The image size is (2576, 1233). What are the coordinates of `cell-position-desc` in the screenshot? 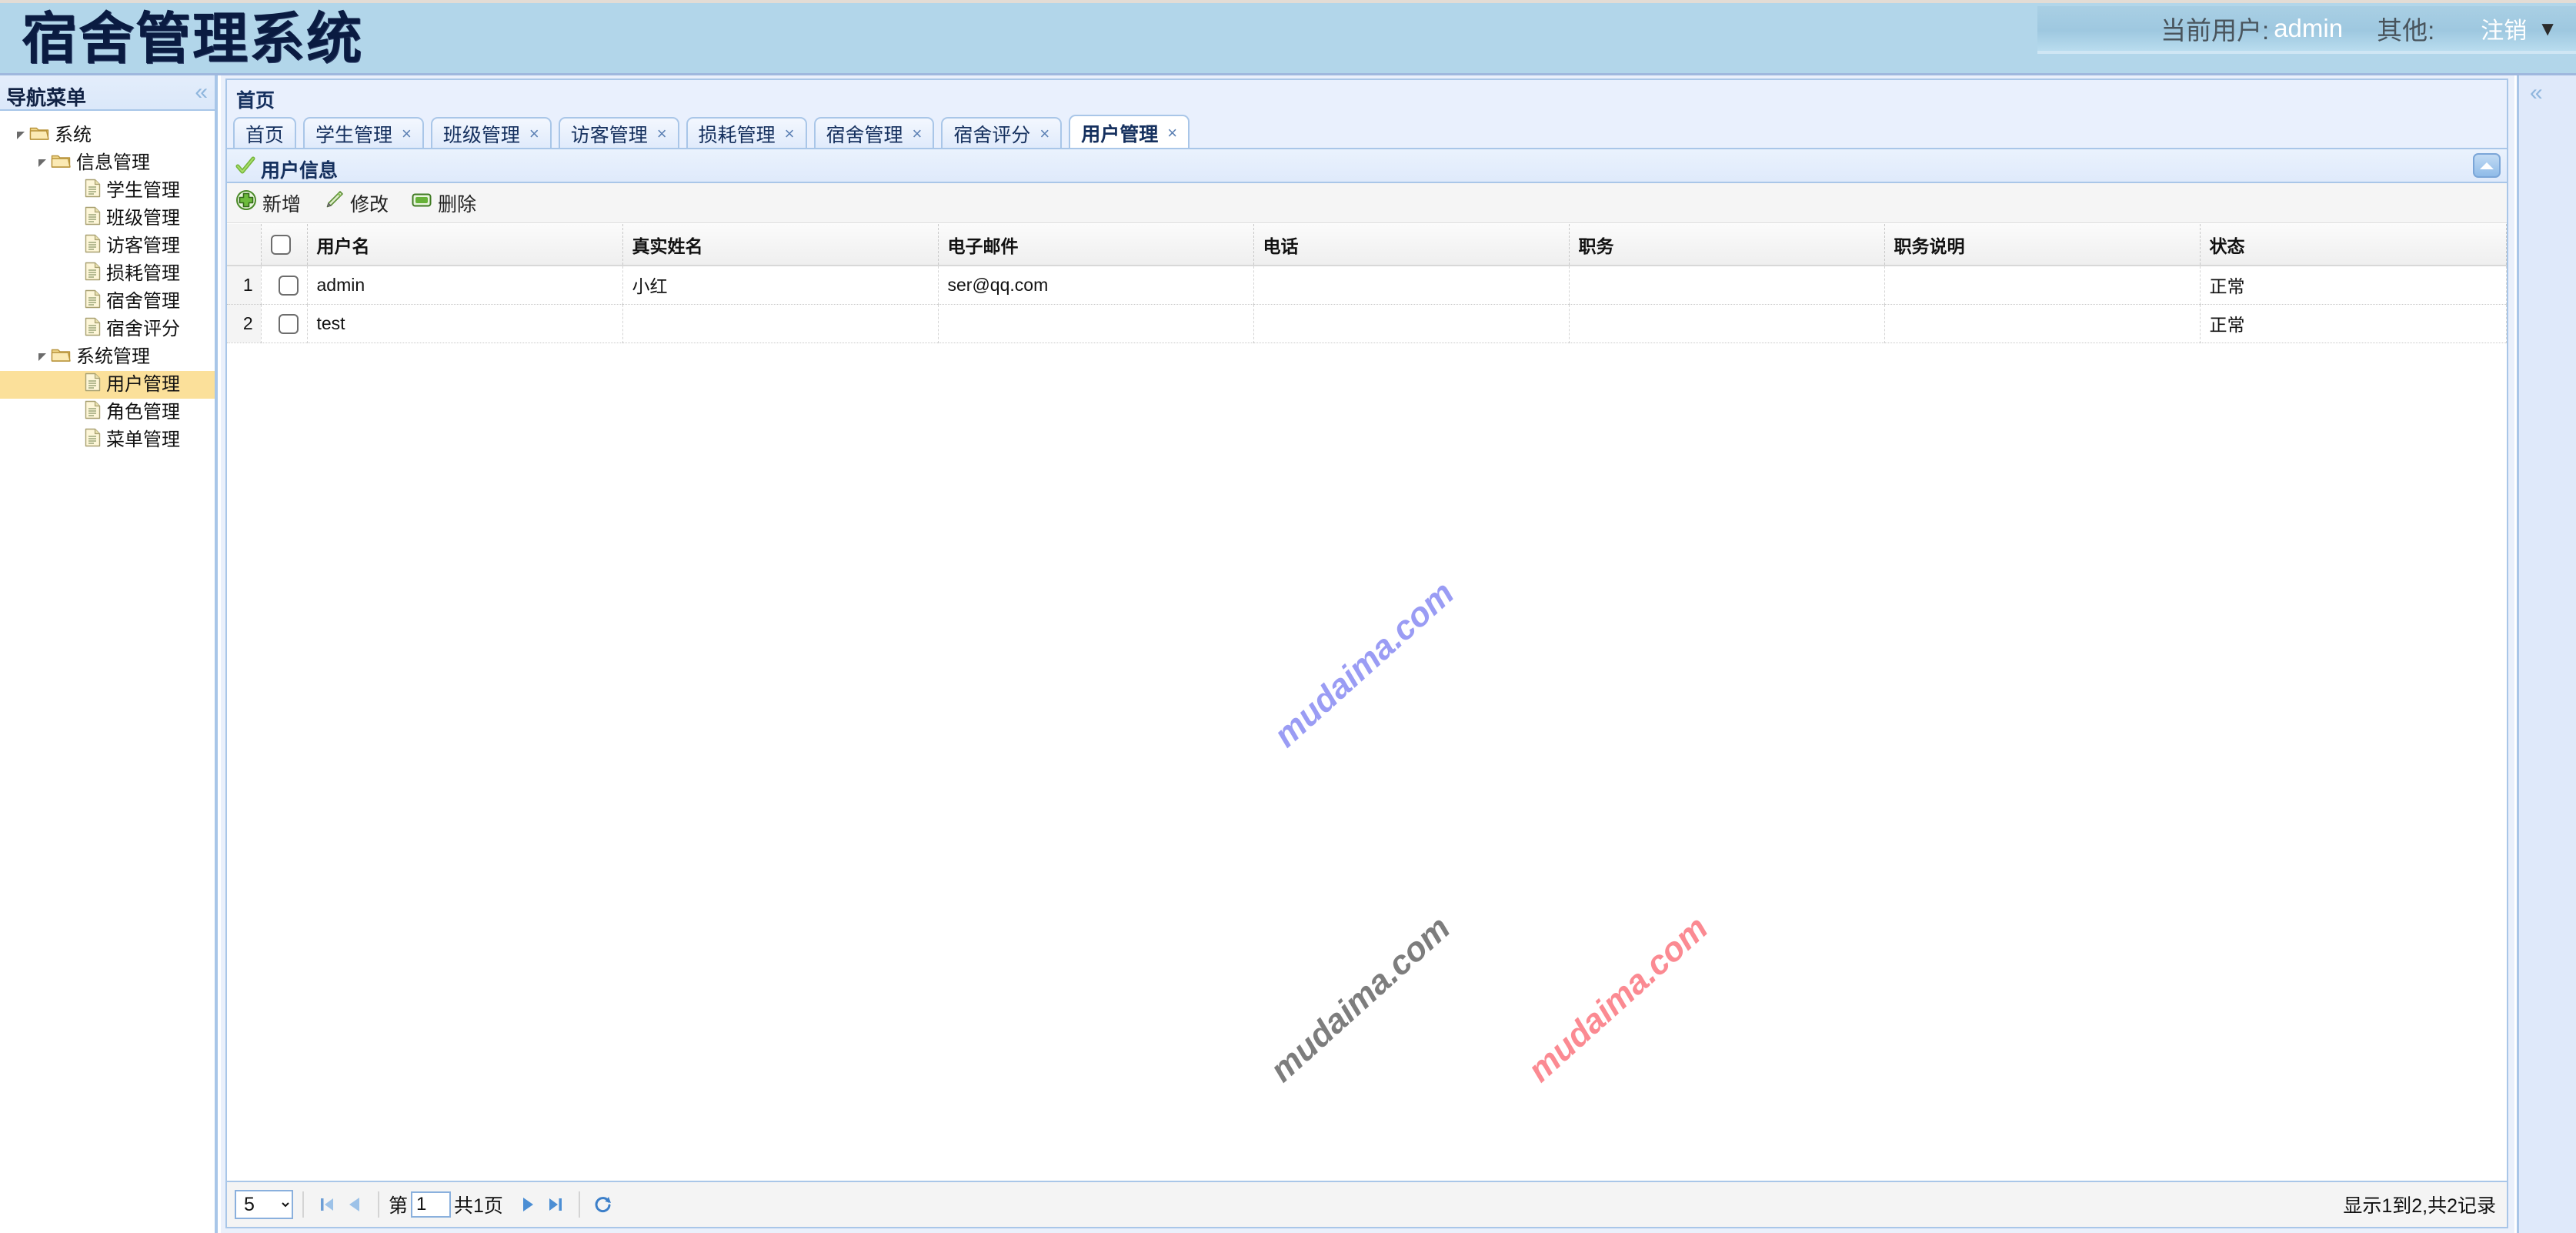 It's located at (2043, 323).